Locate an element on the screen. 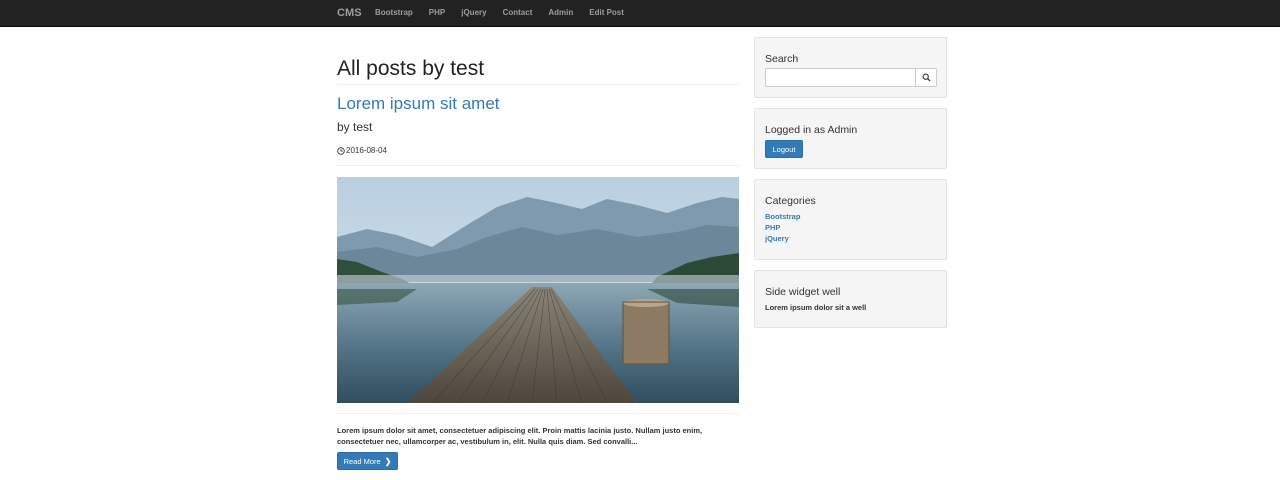 The height and width of the screenshot is (480, 1280). search-button is located at coordinates (926, 77).